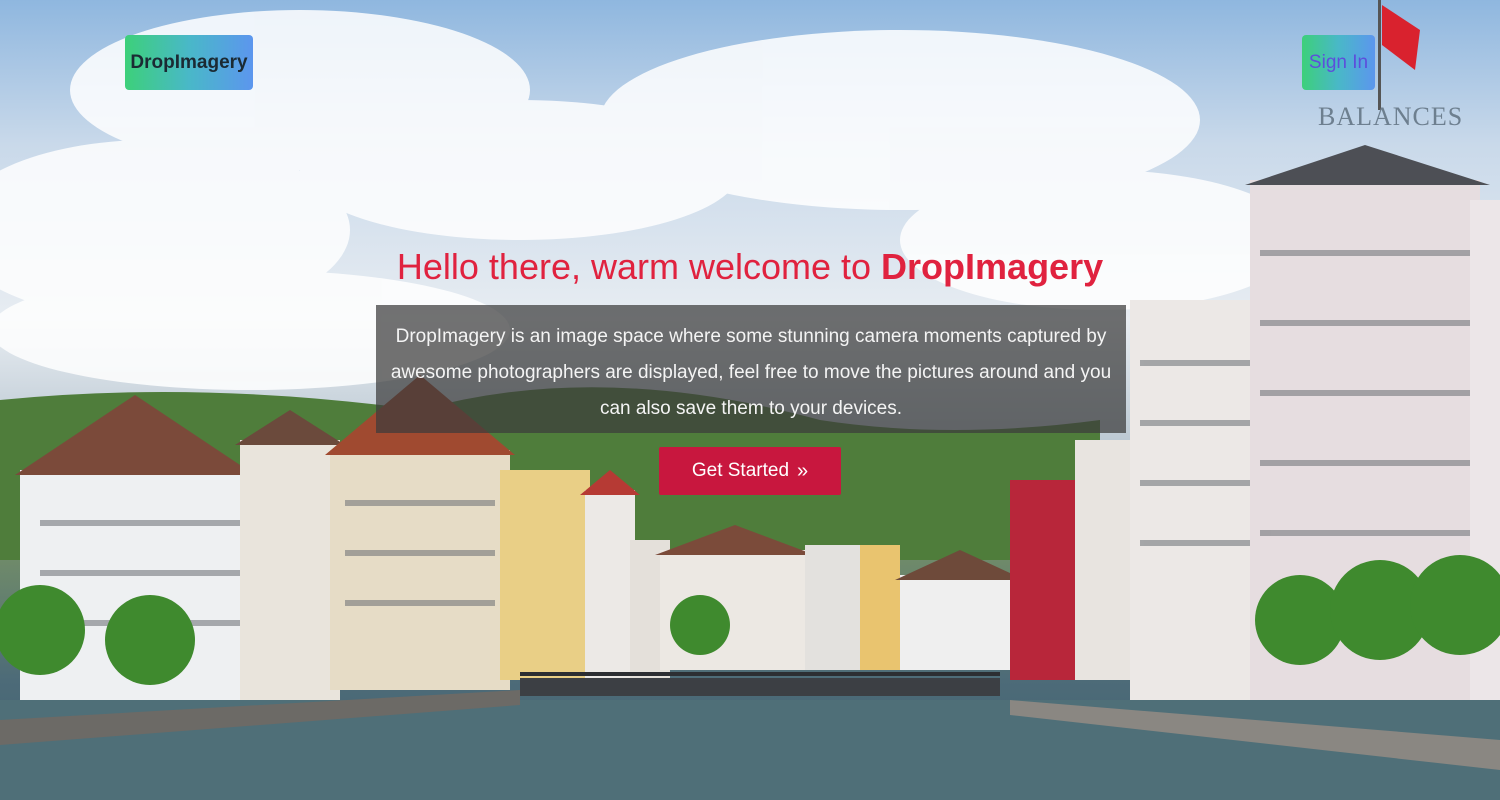 The height and width of the screenshot is (800, 1500). I want to click on get-started-button: Get Started », so click(750, 471).